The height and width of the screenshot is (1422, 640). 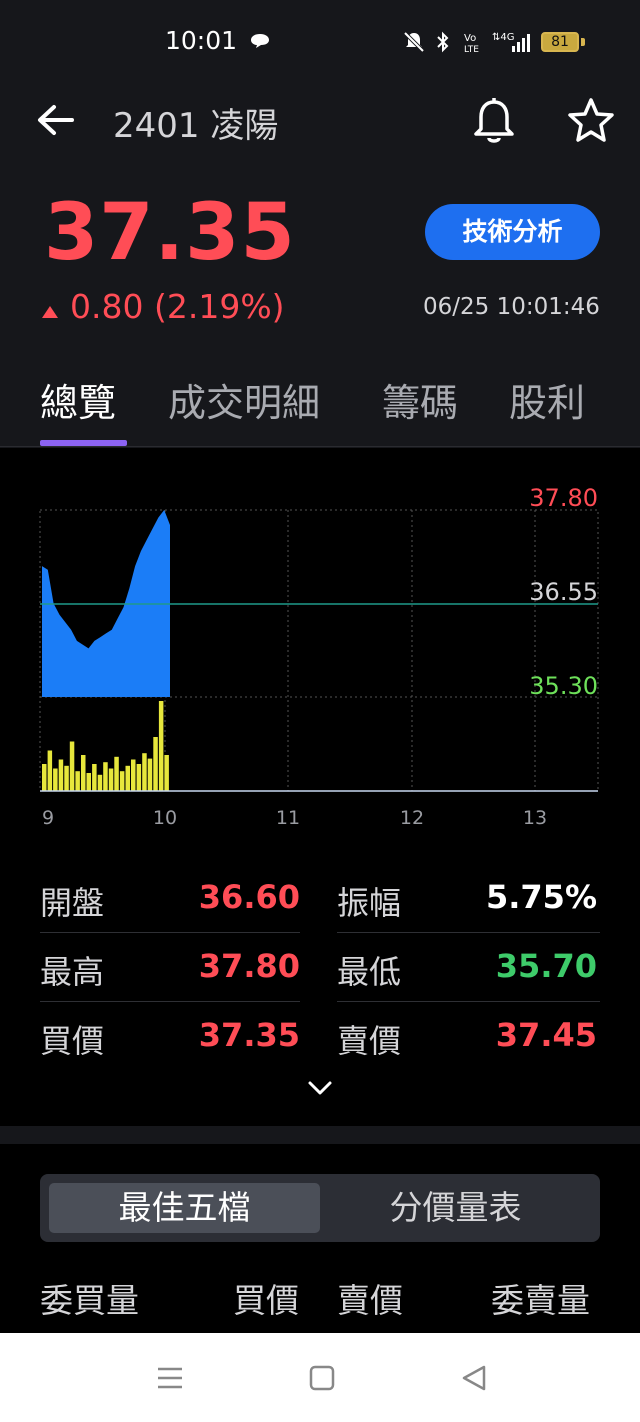 I want to click on back-triangle-icon, so click(x=474, y=1378).